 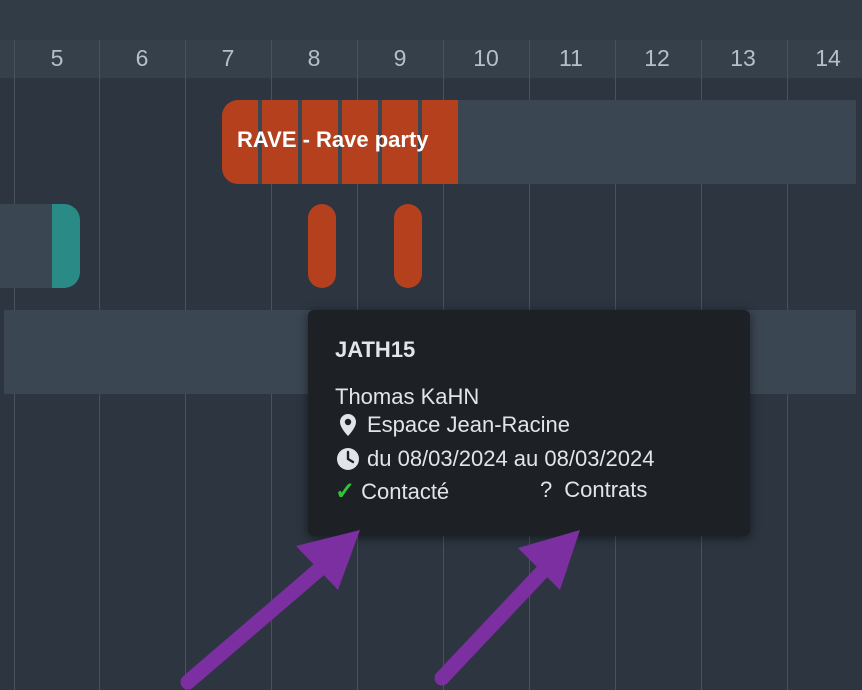 What do you see at coordinates (270, 610) in the screenshot?
I see `annotation-arrow-contacted` at bounding box center [270, 610].